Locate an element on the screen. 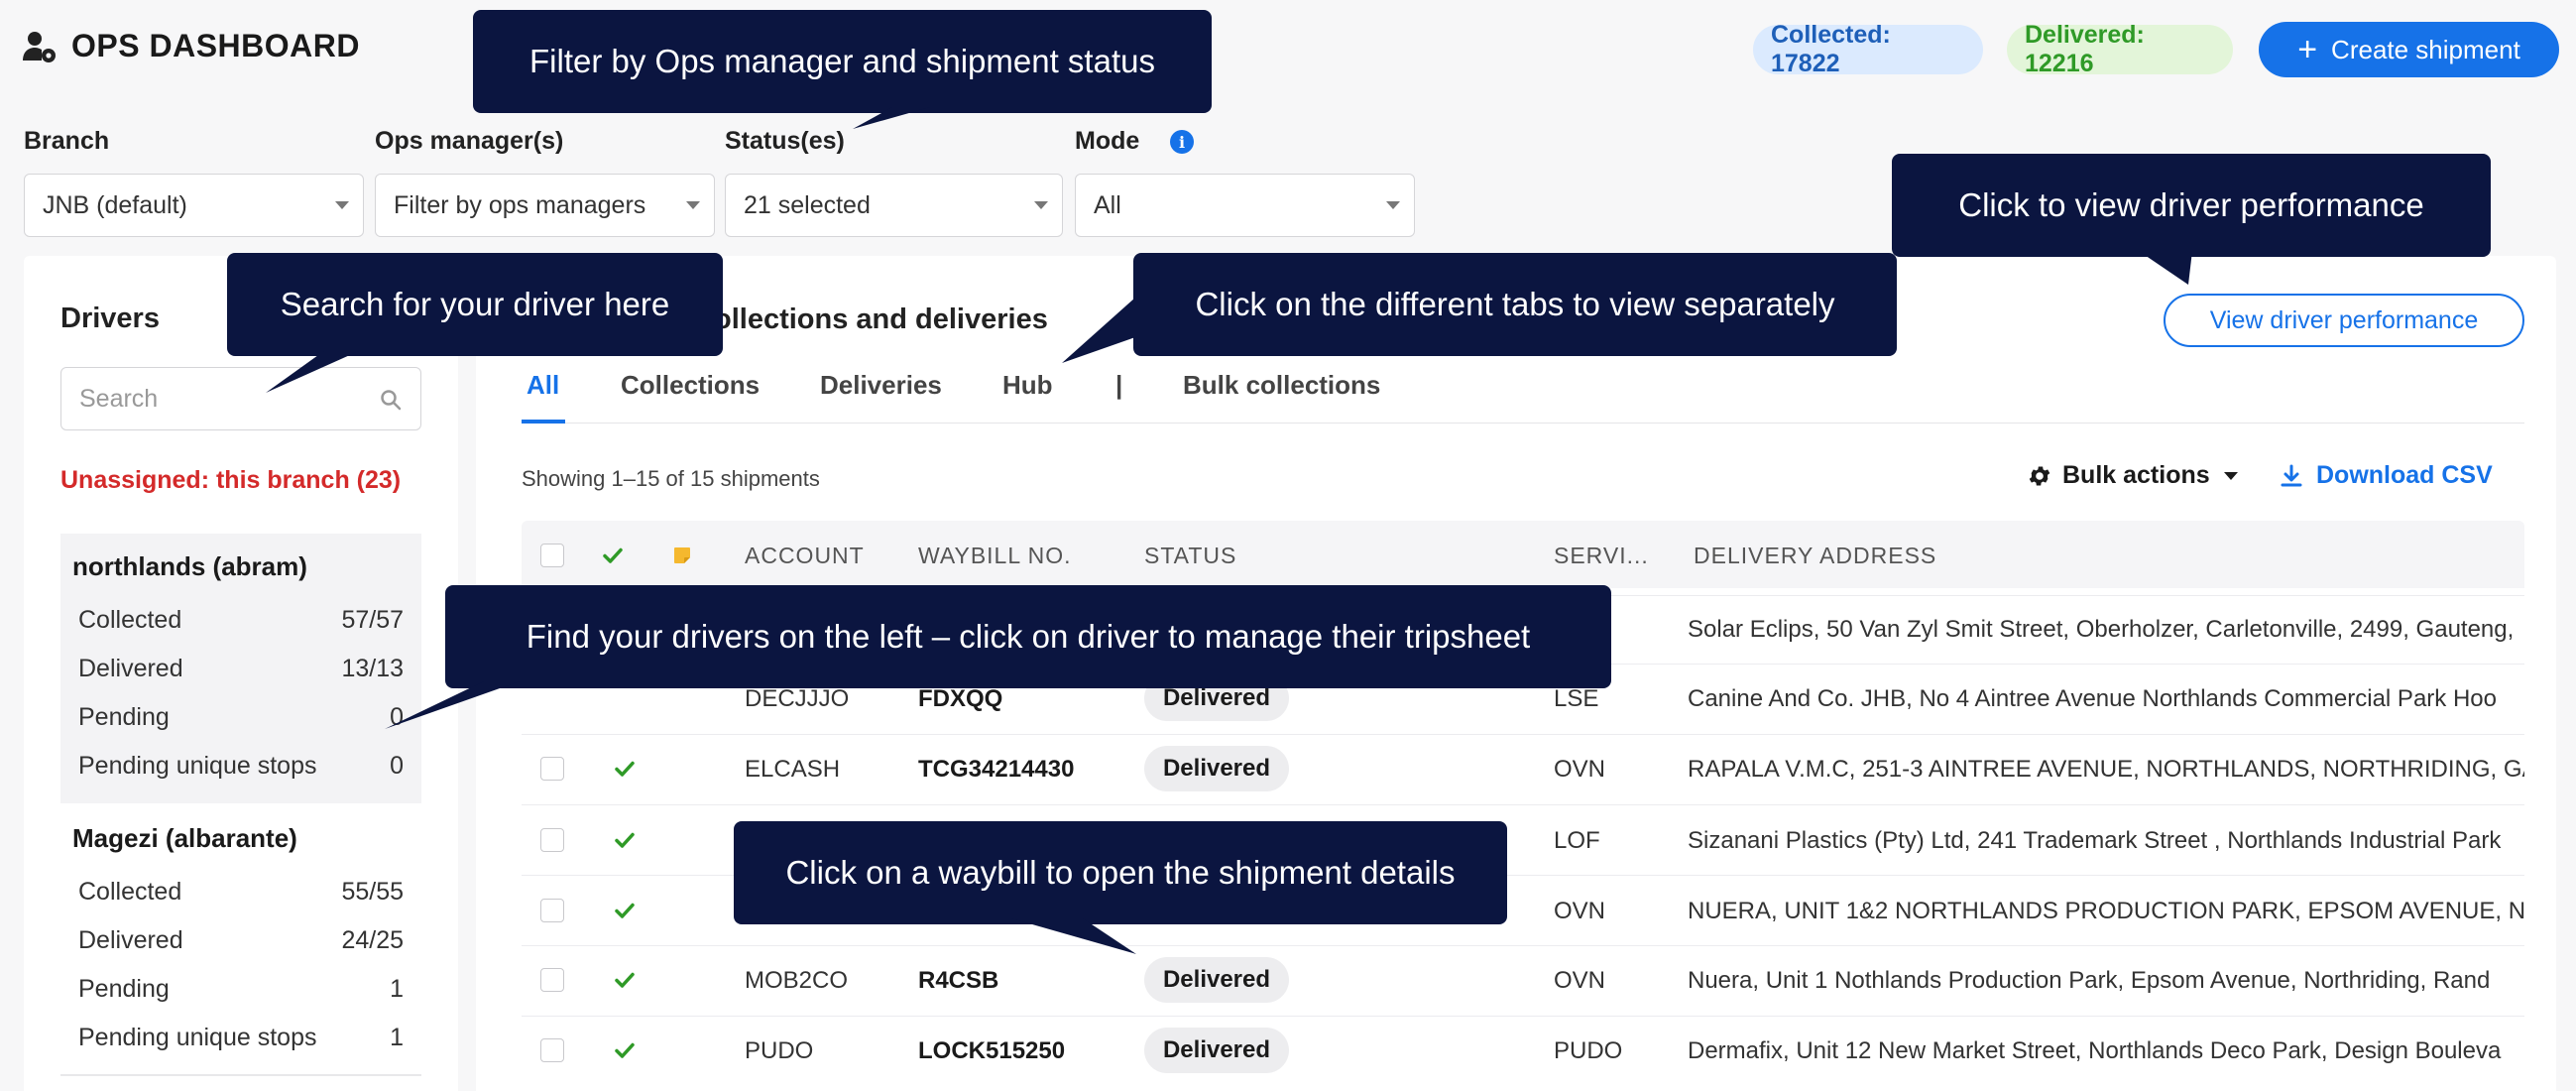  mode-select: All is located at coordinates (1245, 205).